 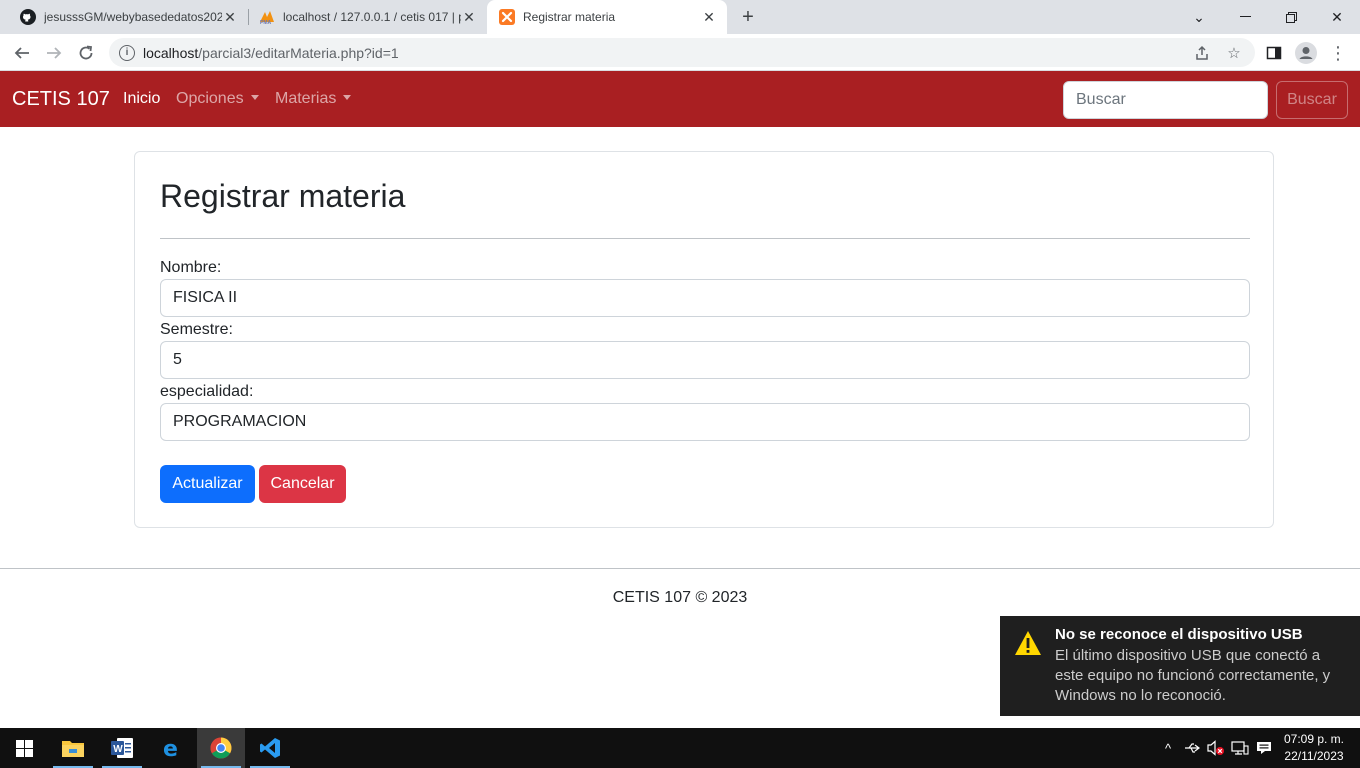 What do you see at coordinates (1168, 748) in the screenshot?
I see `chevron-up-icon: ^` at bounding box center [1168, 748].